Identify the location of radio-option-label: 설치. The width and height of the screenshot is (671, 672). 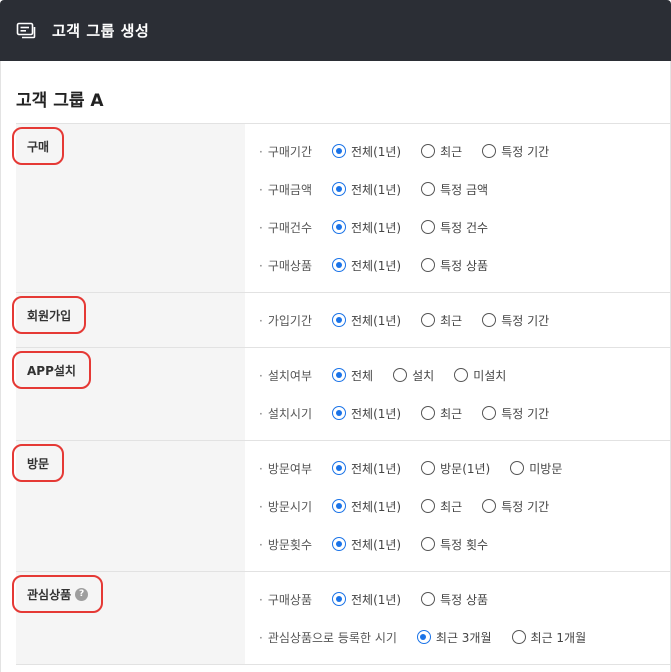
(423, 375).